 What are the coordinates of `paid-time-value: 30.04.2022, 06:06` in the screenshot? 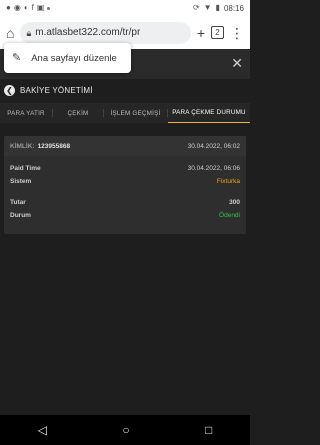 It's located at (213, 168).